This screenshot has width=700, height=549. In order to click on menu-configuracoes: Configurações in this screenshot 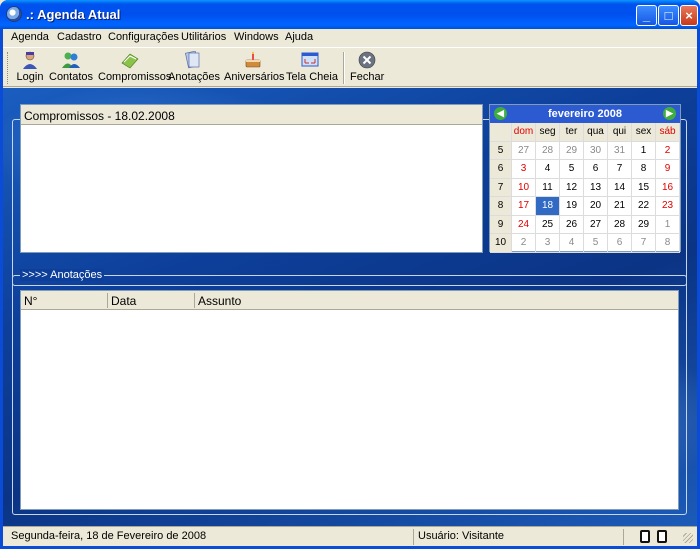, I will do `click(143, 37)`.